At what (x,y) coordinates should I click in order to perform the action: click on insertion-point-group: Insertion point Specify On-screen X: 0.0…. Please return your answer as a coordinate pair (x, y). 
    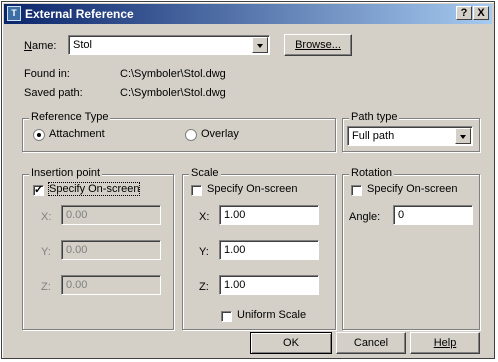
    Looking at the image, I should click on (98, 248).